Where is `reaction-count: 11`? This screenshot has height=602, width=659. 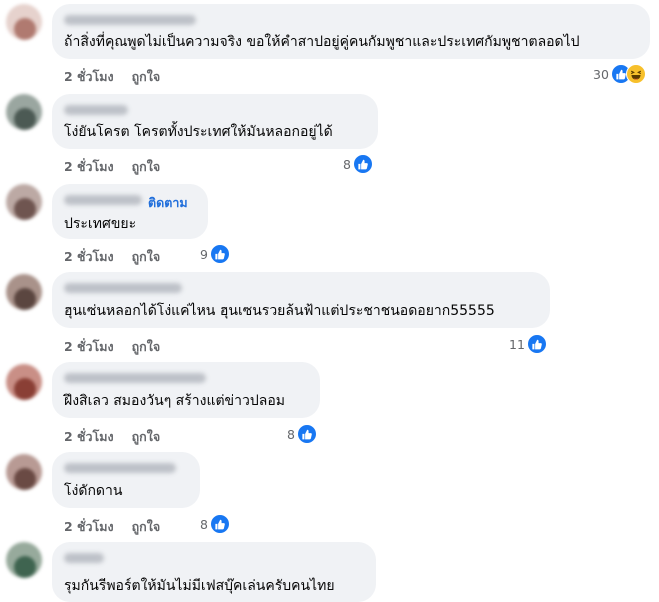 reaction-count: 11 is located at coordinates (517, 344).